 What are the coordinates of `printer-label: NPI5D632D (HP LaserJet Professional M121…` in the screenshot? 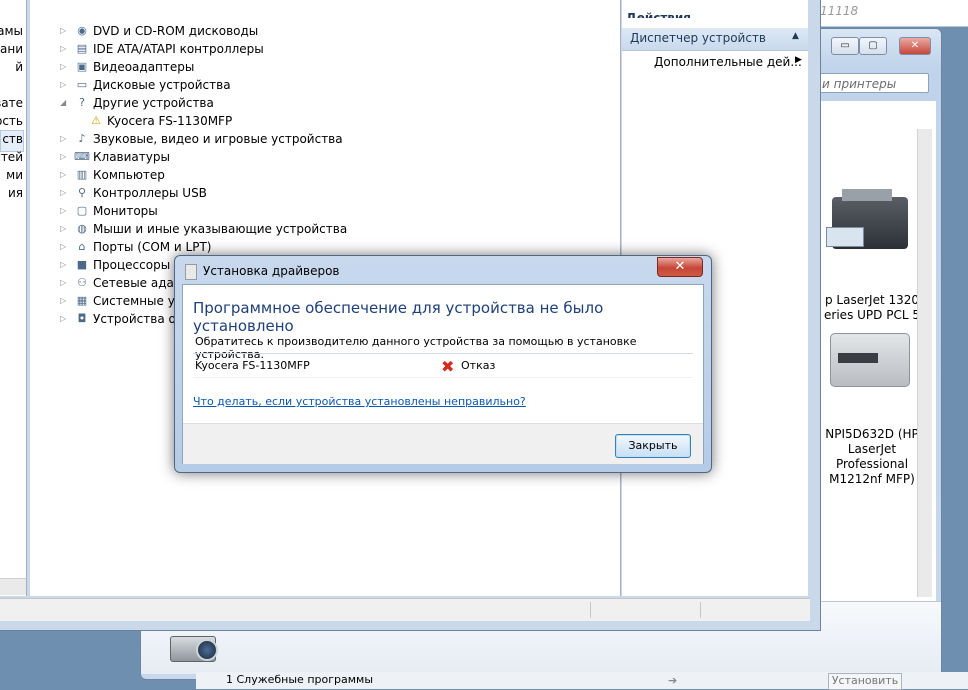 It's located at (872, 456).